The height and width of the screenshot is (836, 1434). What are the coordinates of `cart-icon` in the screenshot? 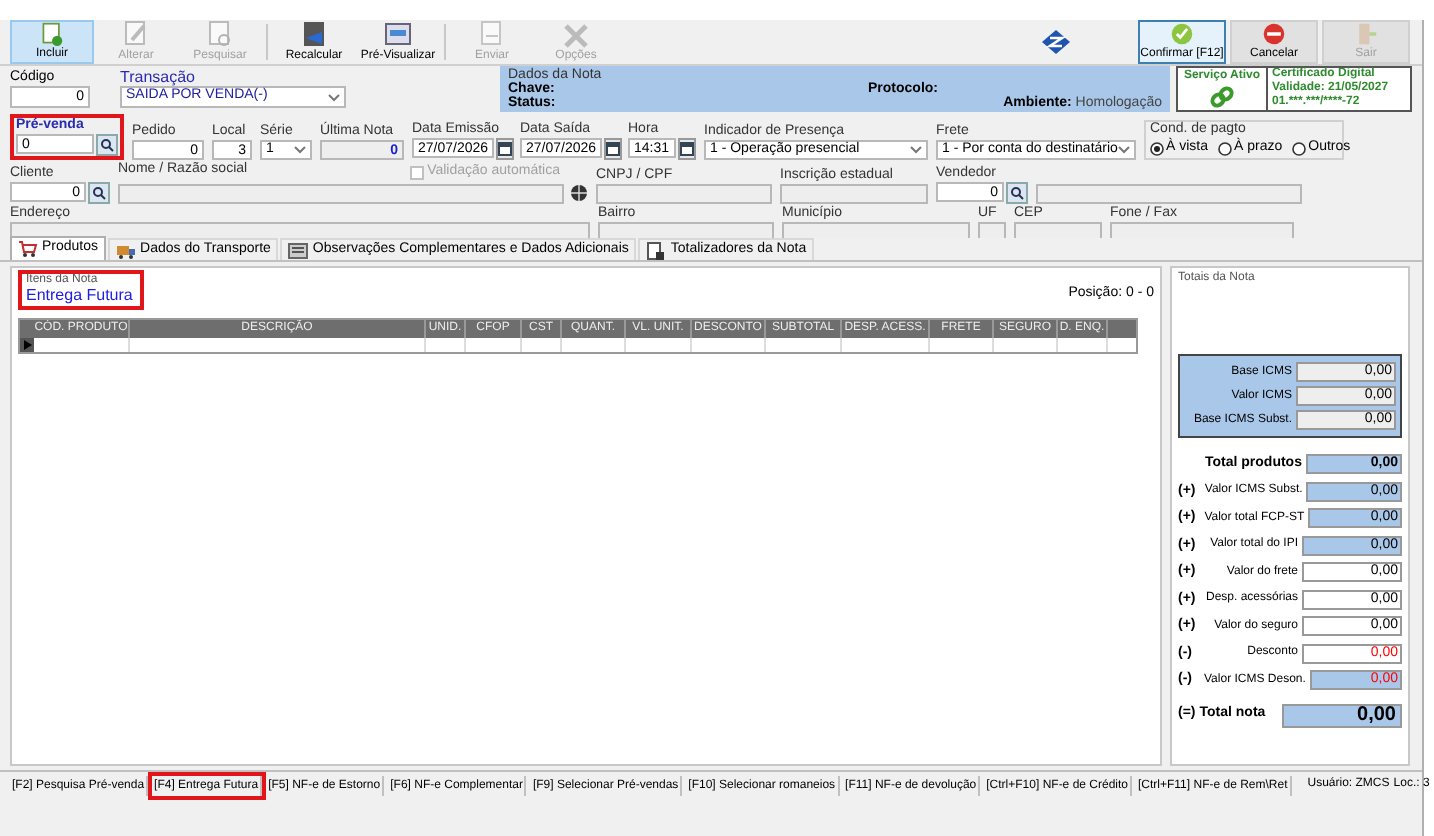 It's located at (28, 249).